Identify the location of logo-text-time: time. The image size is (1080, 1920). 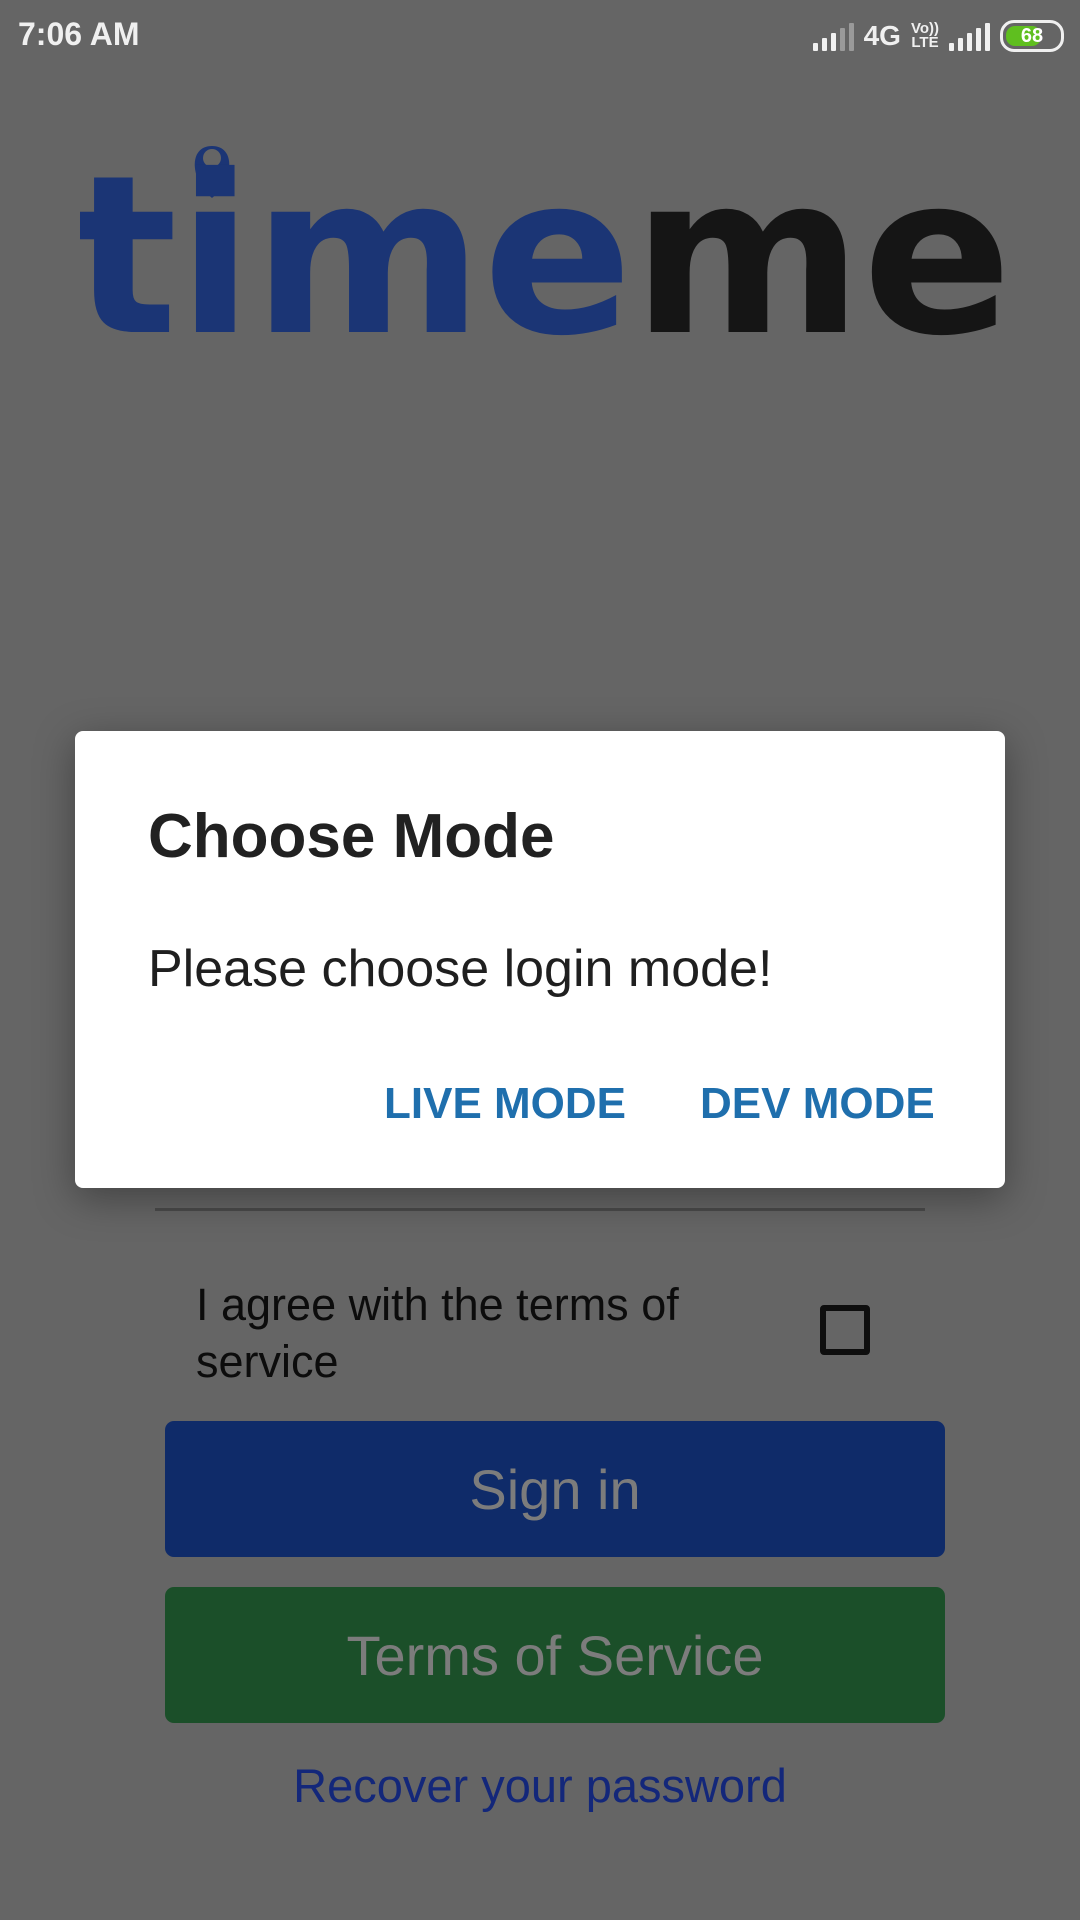
(356, 244).